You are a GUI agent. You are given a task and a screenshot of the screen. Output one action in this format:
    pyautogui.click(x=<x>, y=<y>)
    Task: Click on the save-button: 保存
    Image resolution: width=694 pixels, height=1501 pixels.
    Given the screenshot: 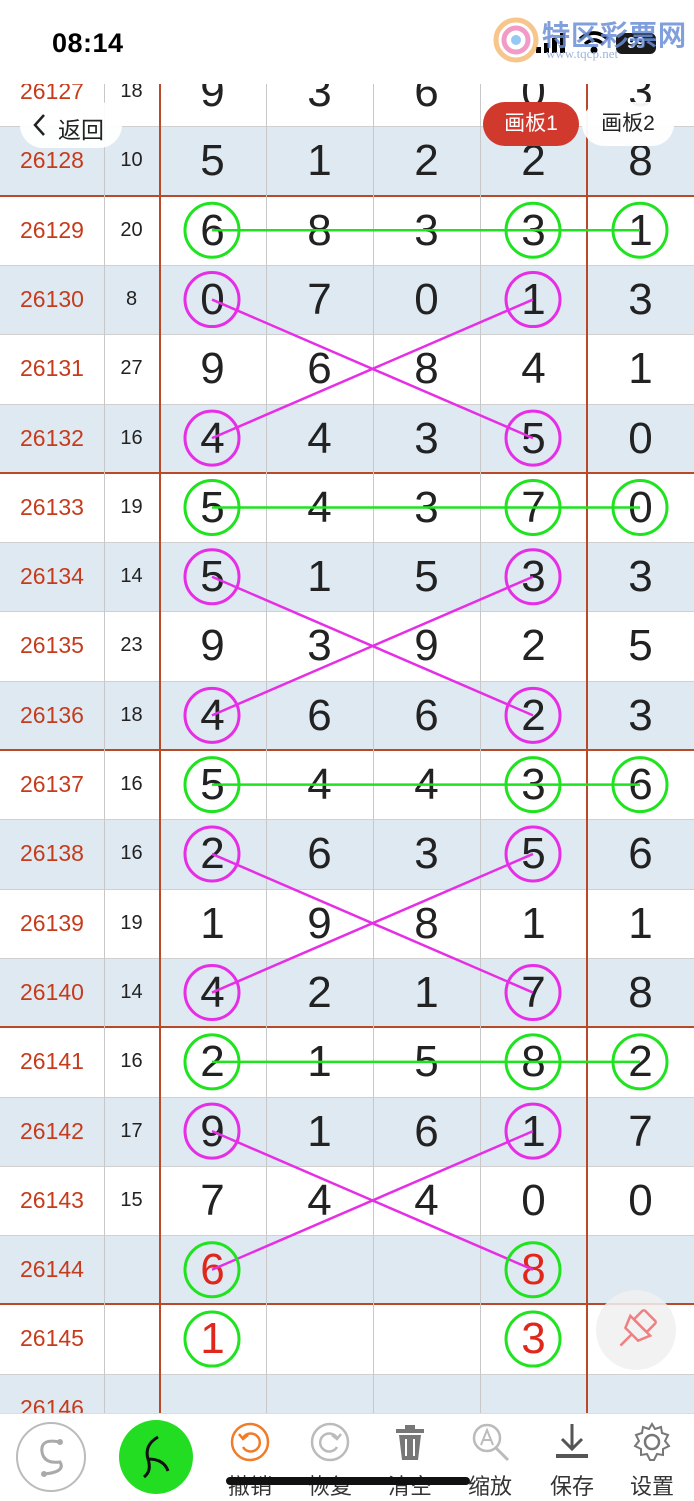 What is the action you would take?
    pyautogui.click(x=572, y=1457)
    